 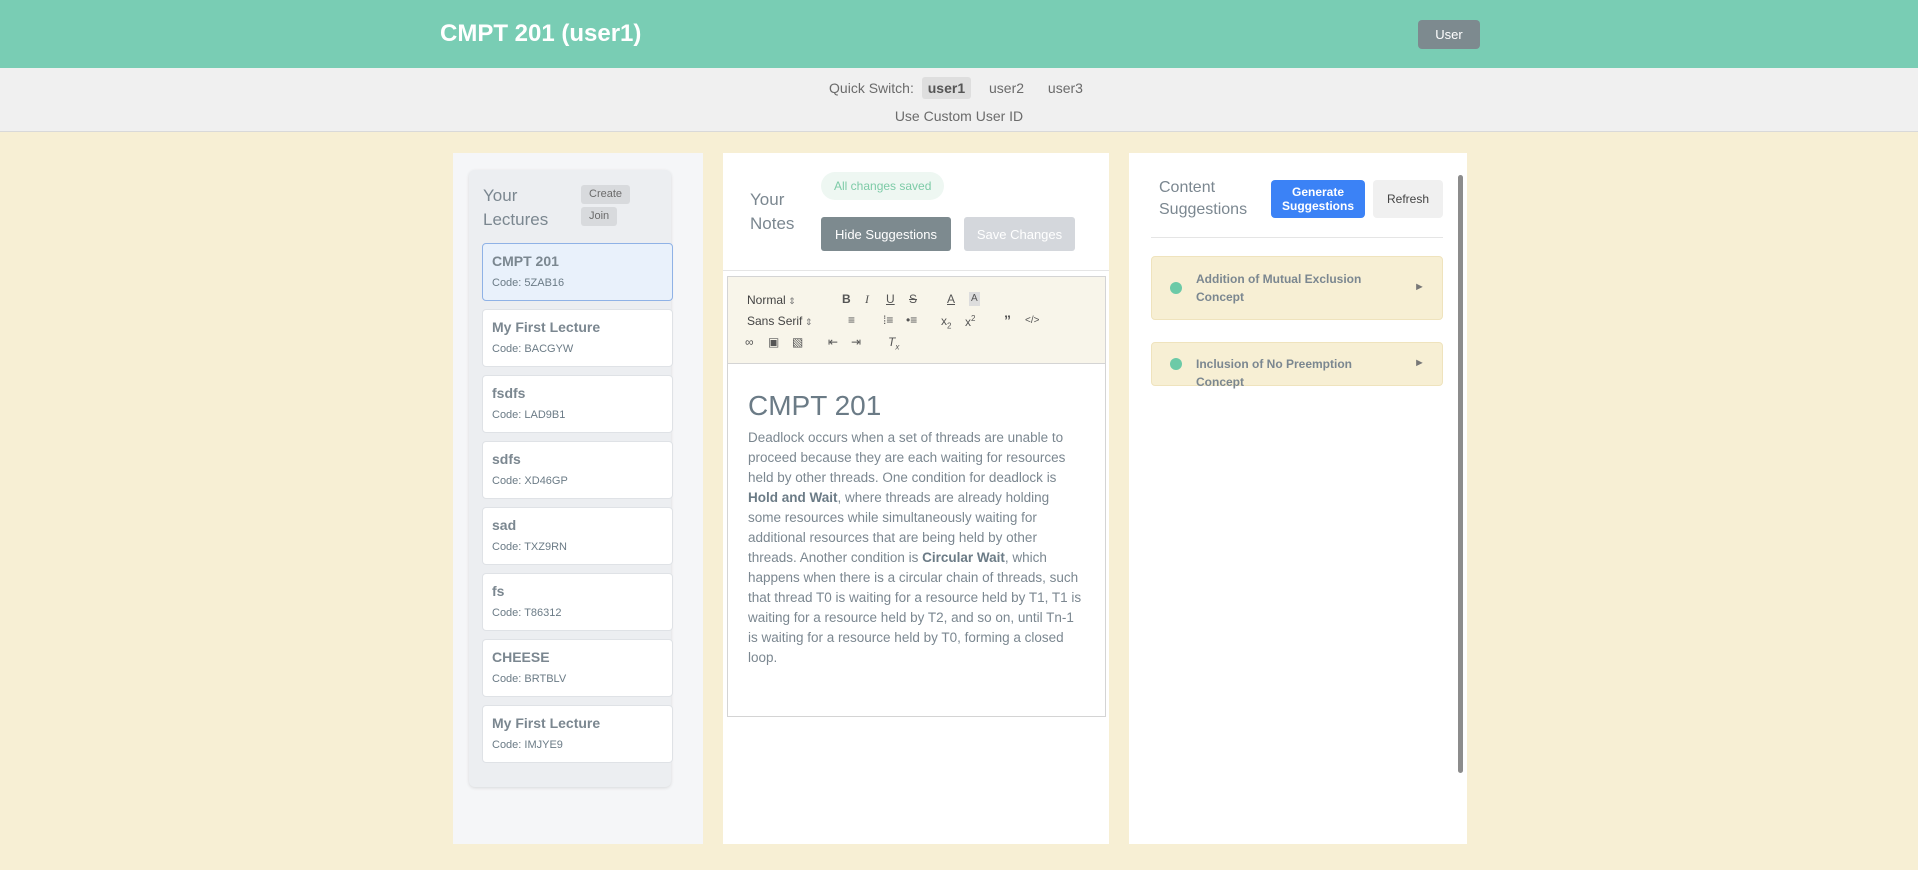 I want to click on notes-heading: Your Notes, so click(x=772, y=211).